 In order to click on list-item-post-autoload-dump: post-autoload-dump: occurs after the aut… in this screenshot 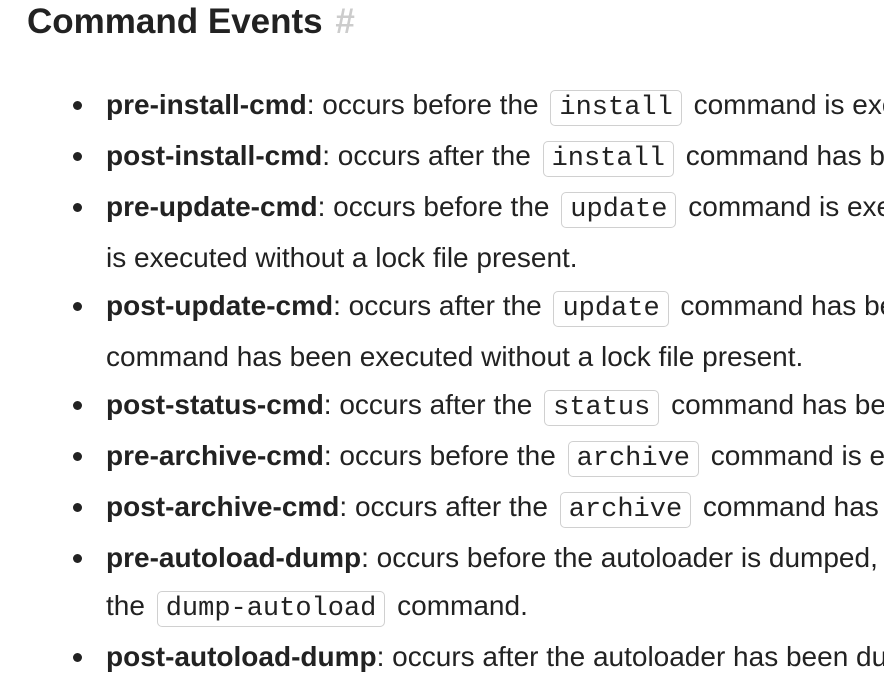, I will do `click(478, 657)`.